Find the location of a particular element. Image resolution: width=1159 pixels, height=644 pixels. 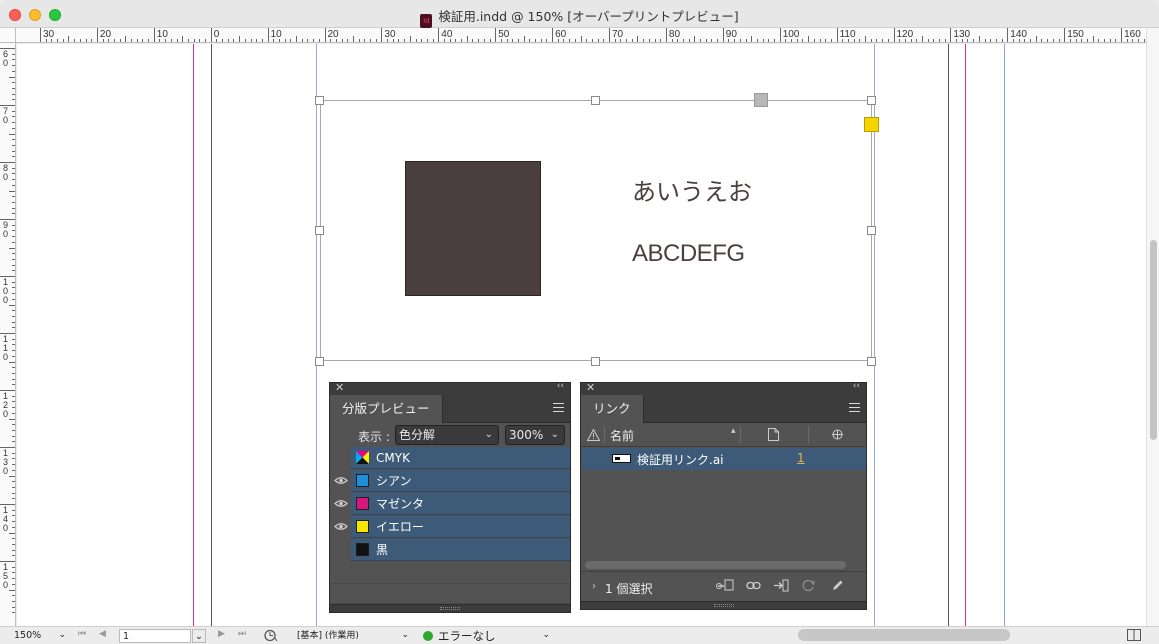

page-dropdown-button: ⌄ is located at coordinates (199, 636).